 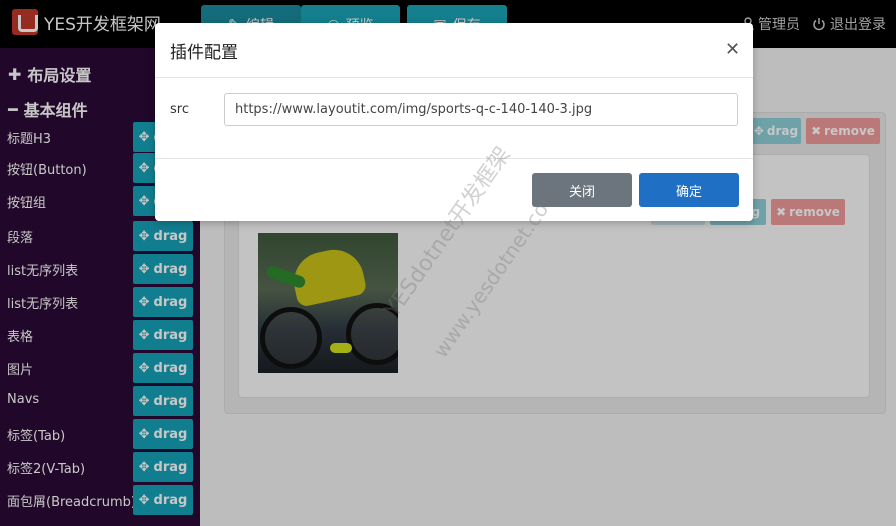 What do you see at coordinates (204, 53) in the screenshot?
I see `dialog-title: 插件配置` at bounding box center [204, 53].